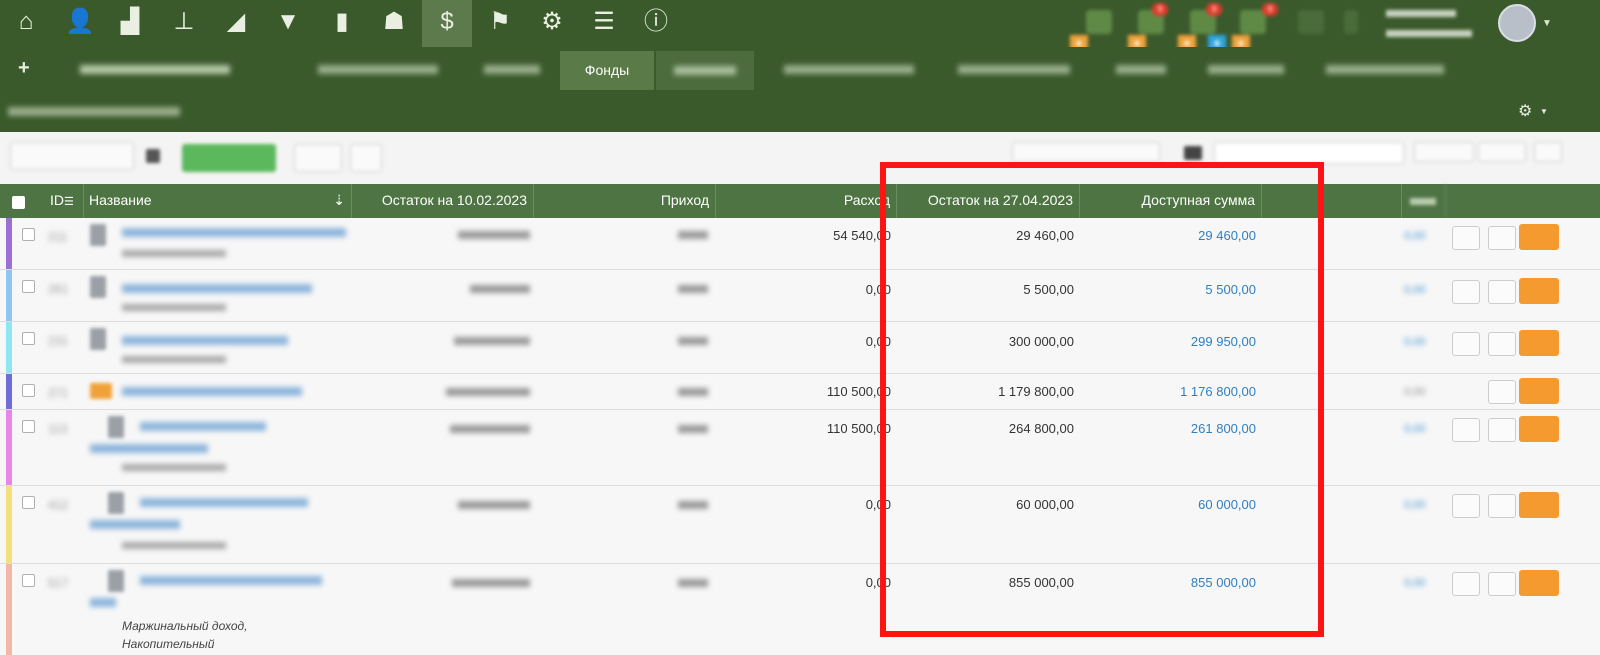 The height and width of the screenshot is (655, 1600). Describe the element at coordinates (443, 201) in the screenshot. I see `col-balance-start: Остаток на 10.02.2023` at that location.